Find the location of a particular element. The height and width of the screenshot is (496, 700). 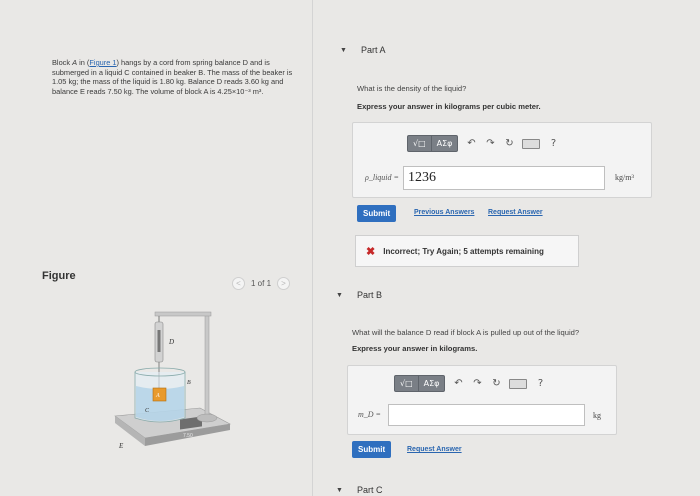

part-c-collapse-icon: ▼ is located at coordinates (339, 490).